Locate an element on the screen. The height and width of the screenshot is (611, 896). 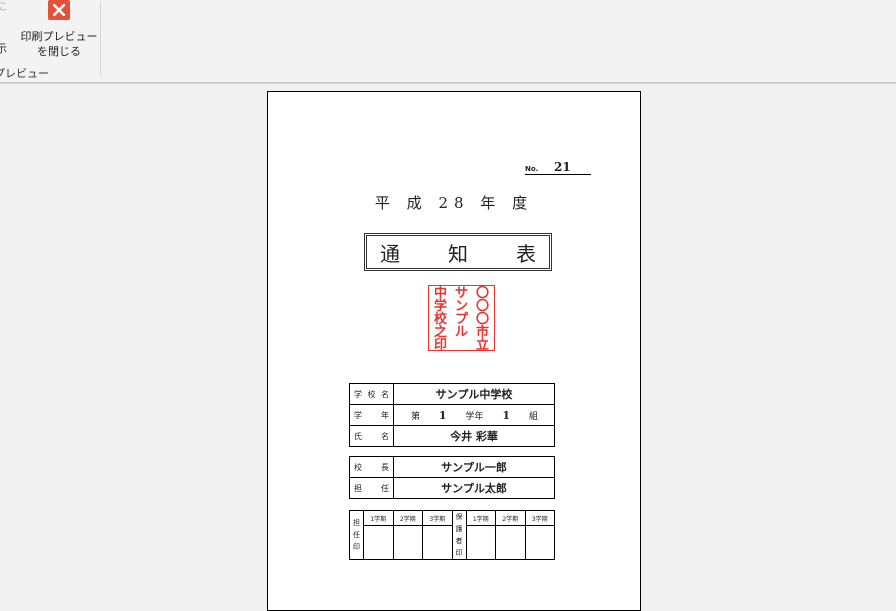
teacher-seal-label: 担 任 印 is located at coordinates (356, 535).